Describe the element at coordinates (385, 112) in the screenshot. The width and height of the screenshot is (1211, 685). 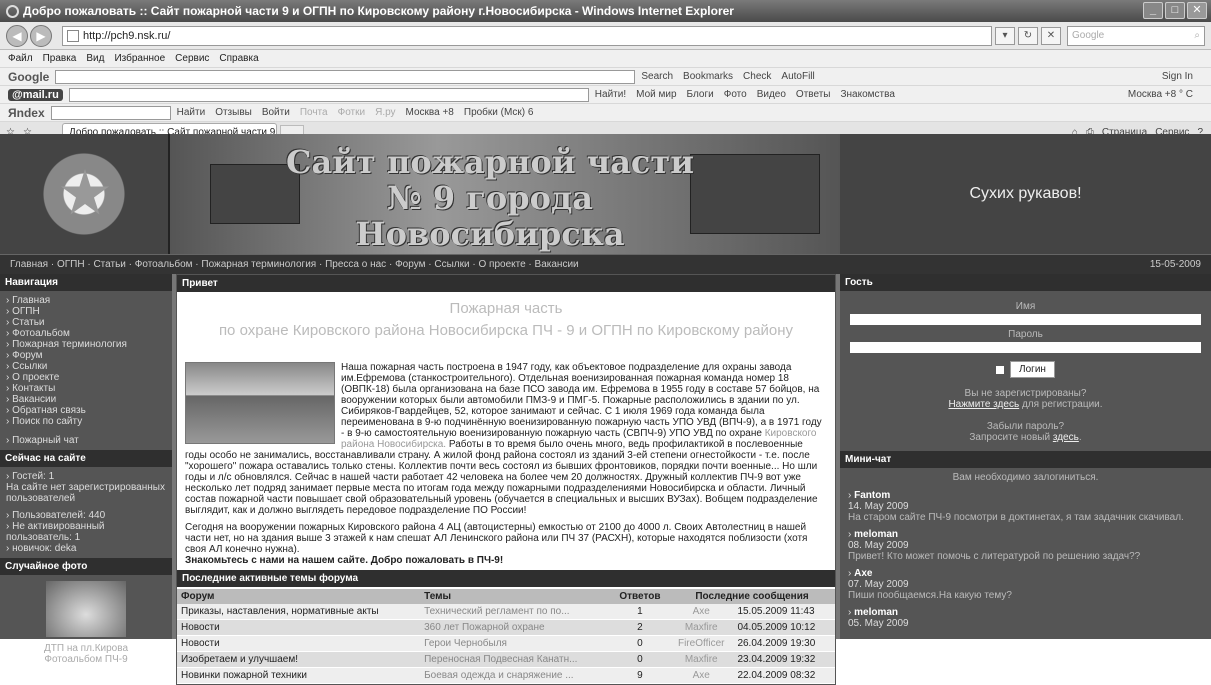
I see `yandex-link: Я.ру` at that location.